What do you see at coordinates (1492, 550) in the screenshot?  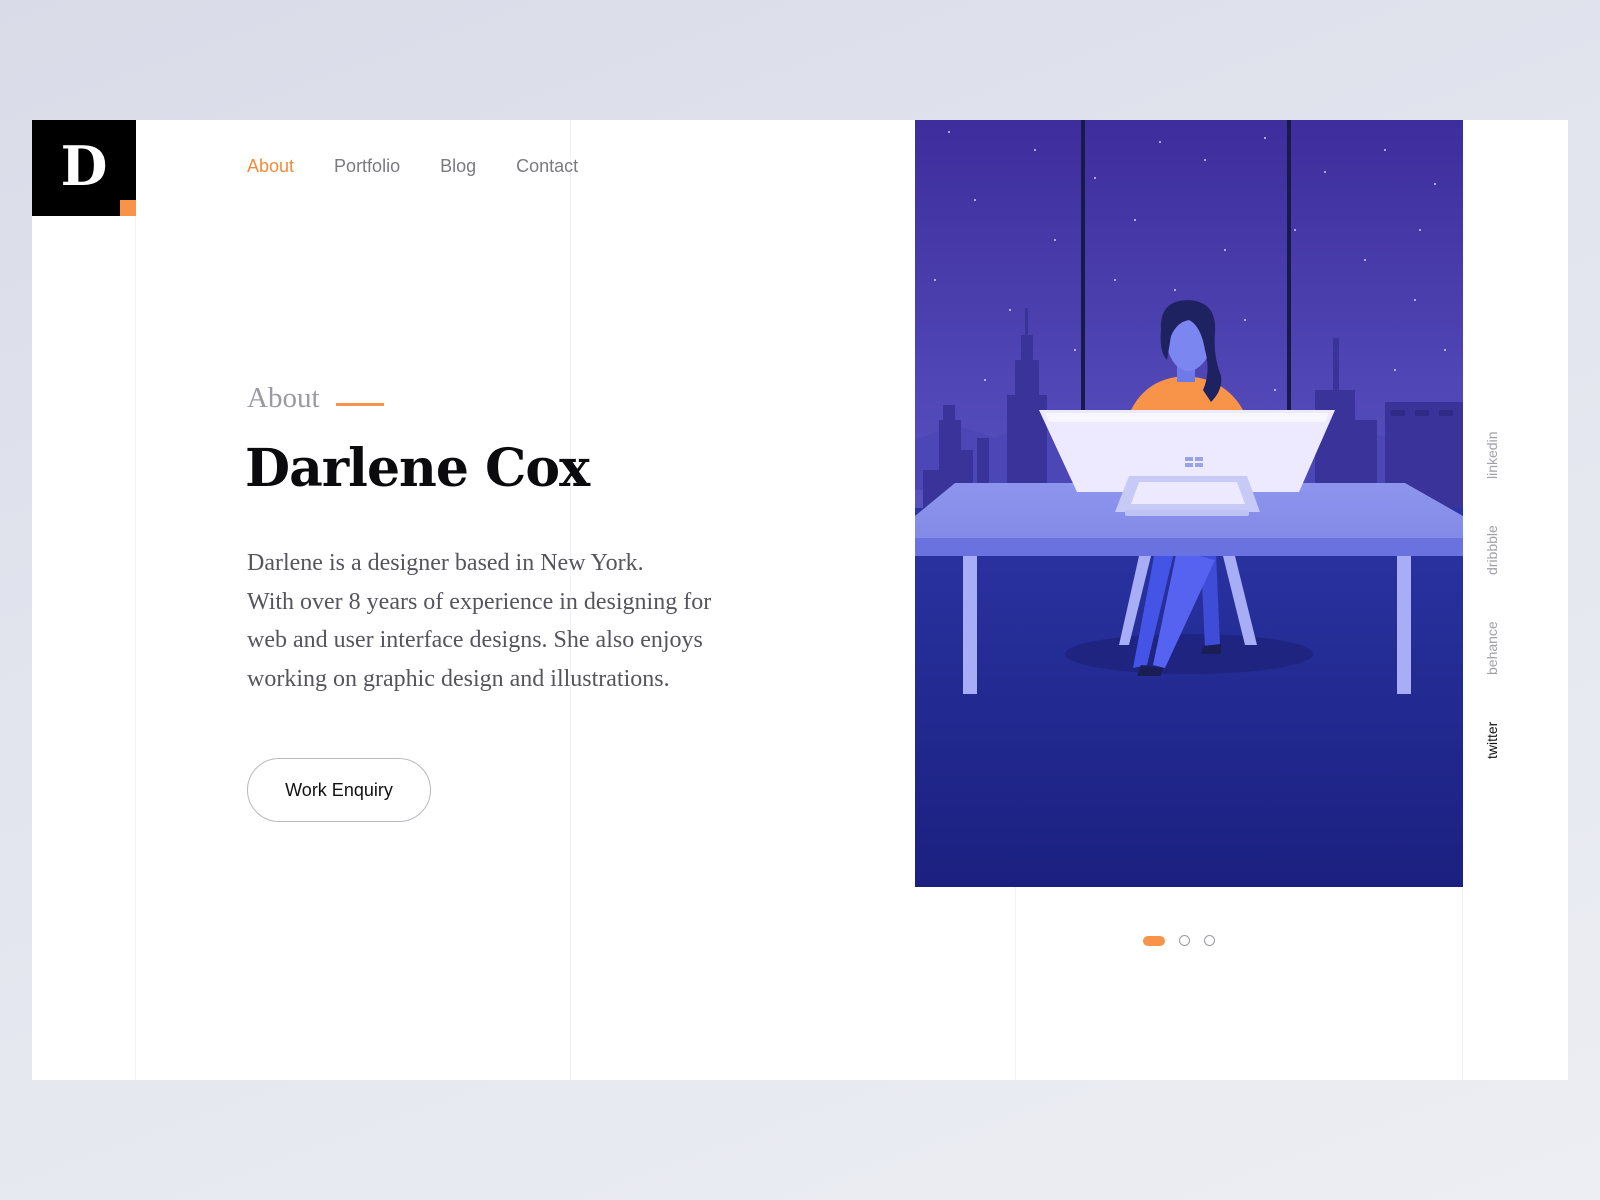 I see `social-link-dribbble: dribbble` at bounding box center [1492, 550].